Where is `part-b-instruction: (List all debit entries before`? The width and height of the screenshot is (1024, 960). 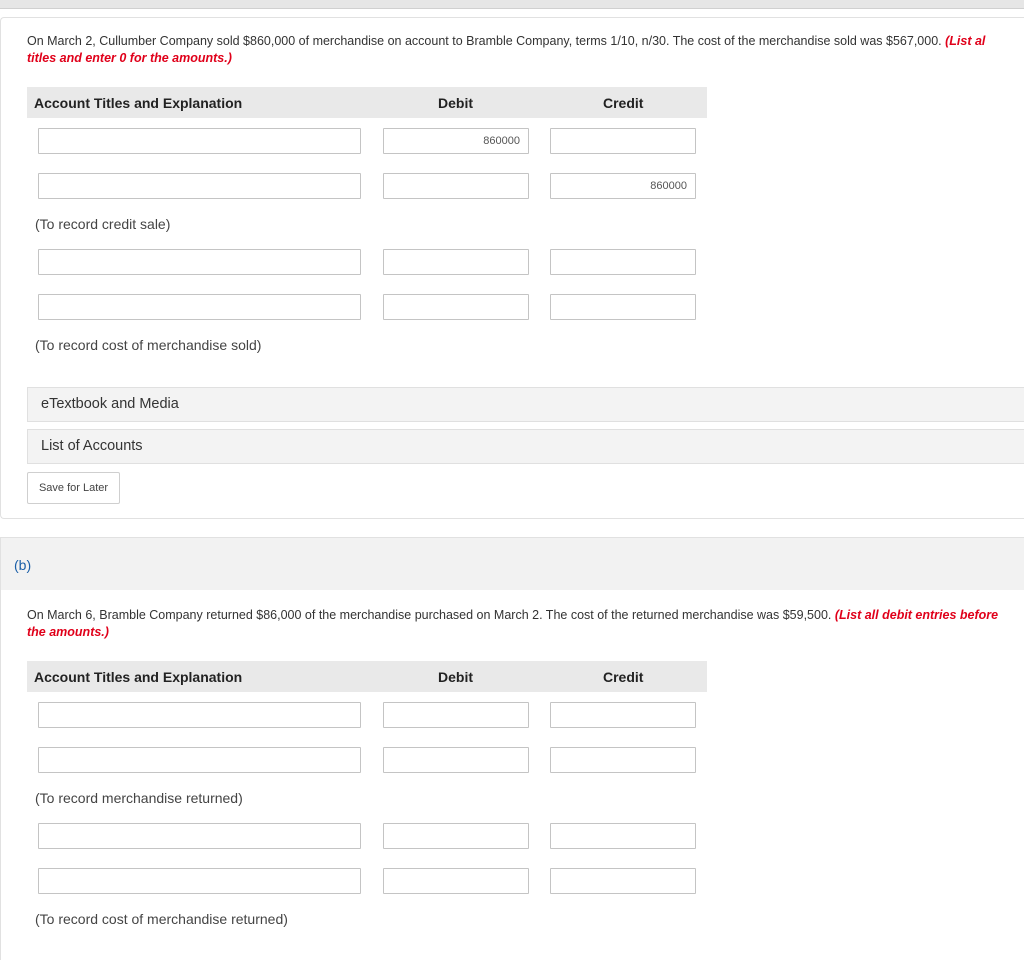 part-b-instruction: (List all debit entries before is located at coordinates (916, 615).